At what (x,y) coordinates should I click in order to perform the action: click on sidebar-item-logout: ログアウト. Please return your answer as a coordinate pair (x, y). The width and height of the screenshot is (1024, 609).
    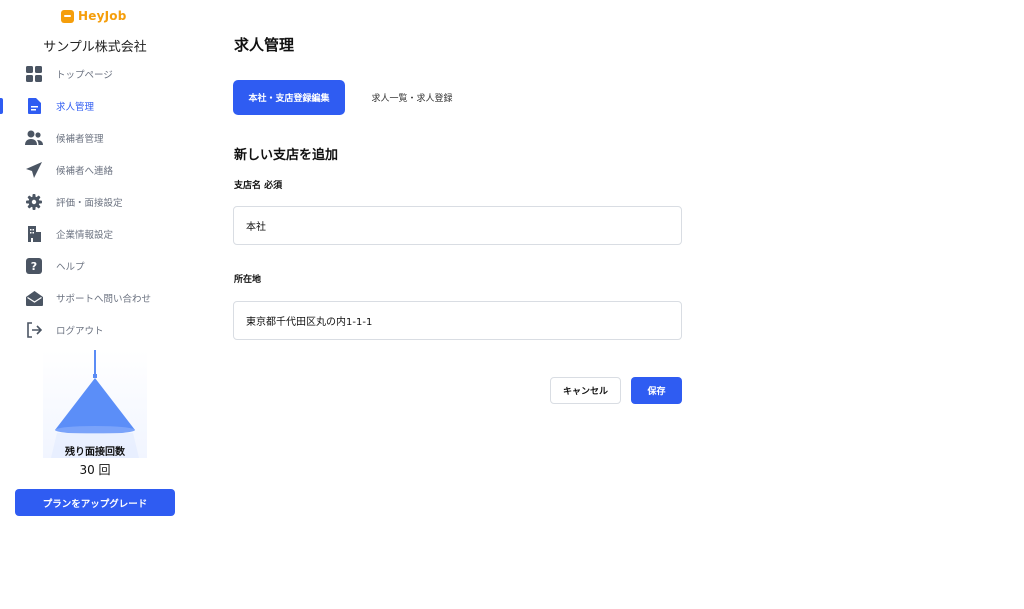
    Looking at the image, I should click on (95, 330).